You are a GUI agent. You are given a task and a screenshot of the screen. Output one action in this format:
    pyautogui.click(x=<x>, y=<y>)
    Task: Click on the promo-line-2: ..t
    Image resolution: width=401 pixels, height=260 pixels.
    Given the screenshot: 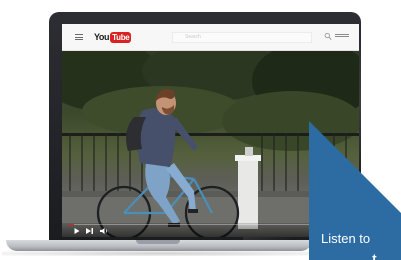 What is the action you would take?
    pyautogui.click(x=371, y=255)
    